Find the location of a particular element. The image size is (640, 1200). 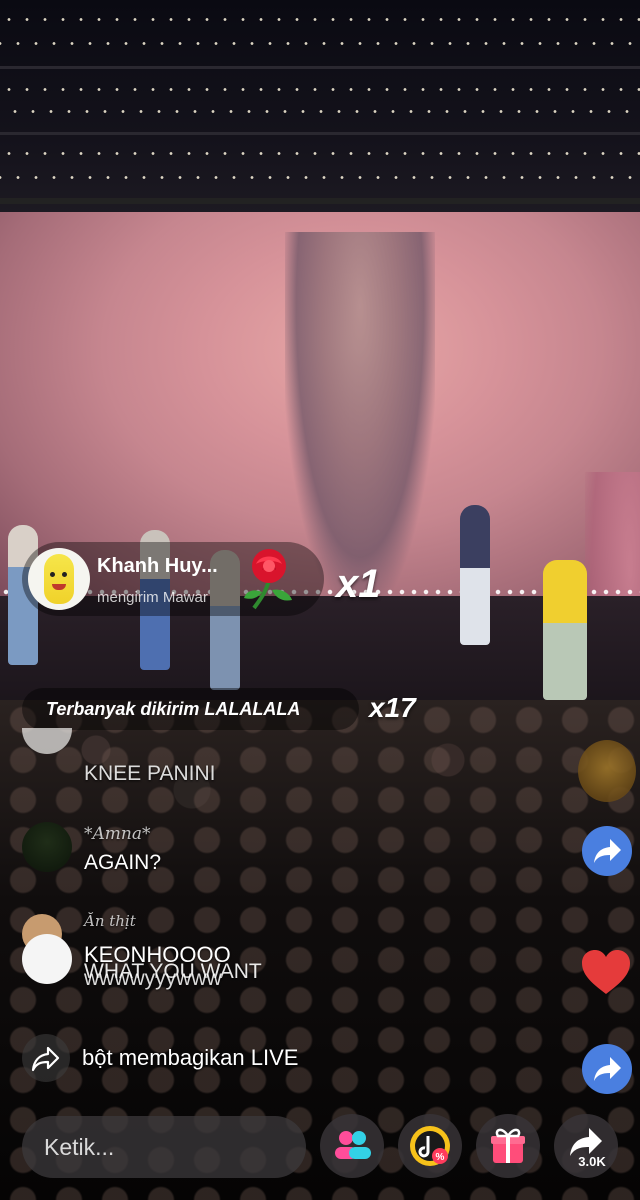

coupon-icon: % is located at coordinates (430, 1146).